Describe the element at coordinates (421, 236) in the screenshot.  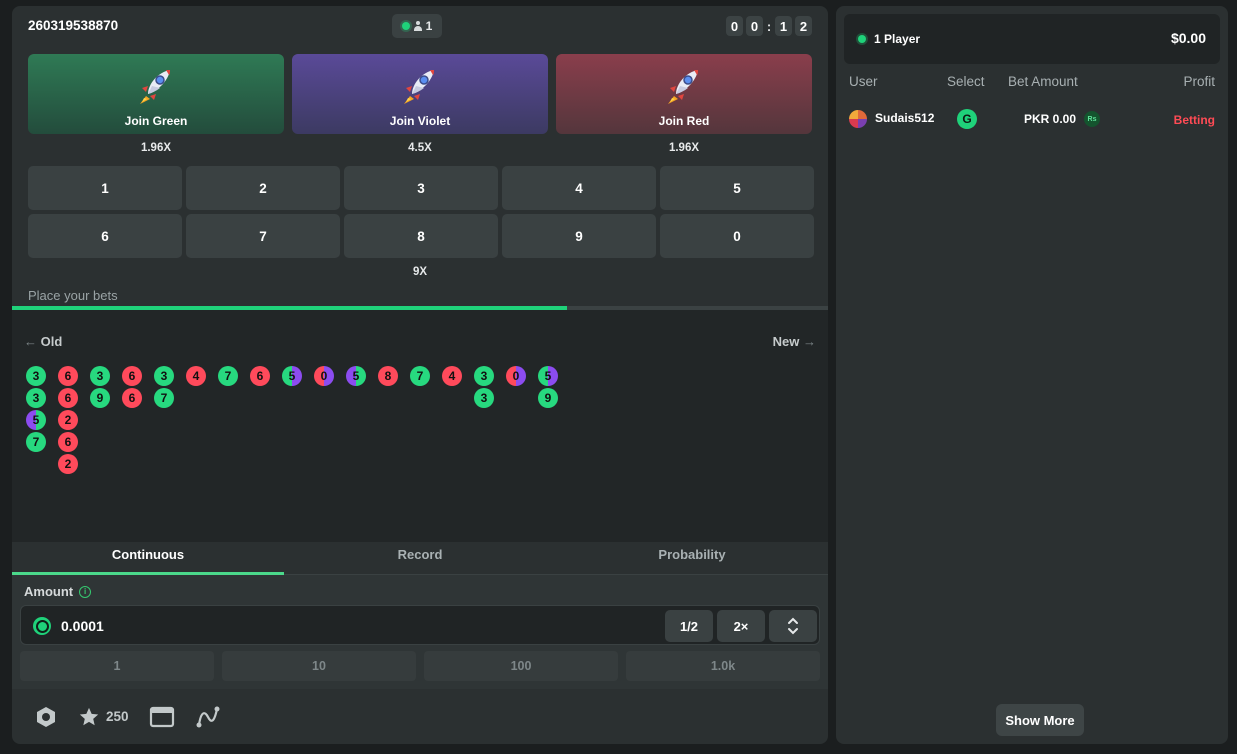
I see `number-button-8: 8` at that location.